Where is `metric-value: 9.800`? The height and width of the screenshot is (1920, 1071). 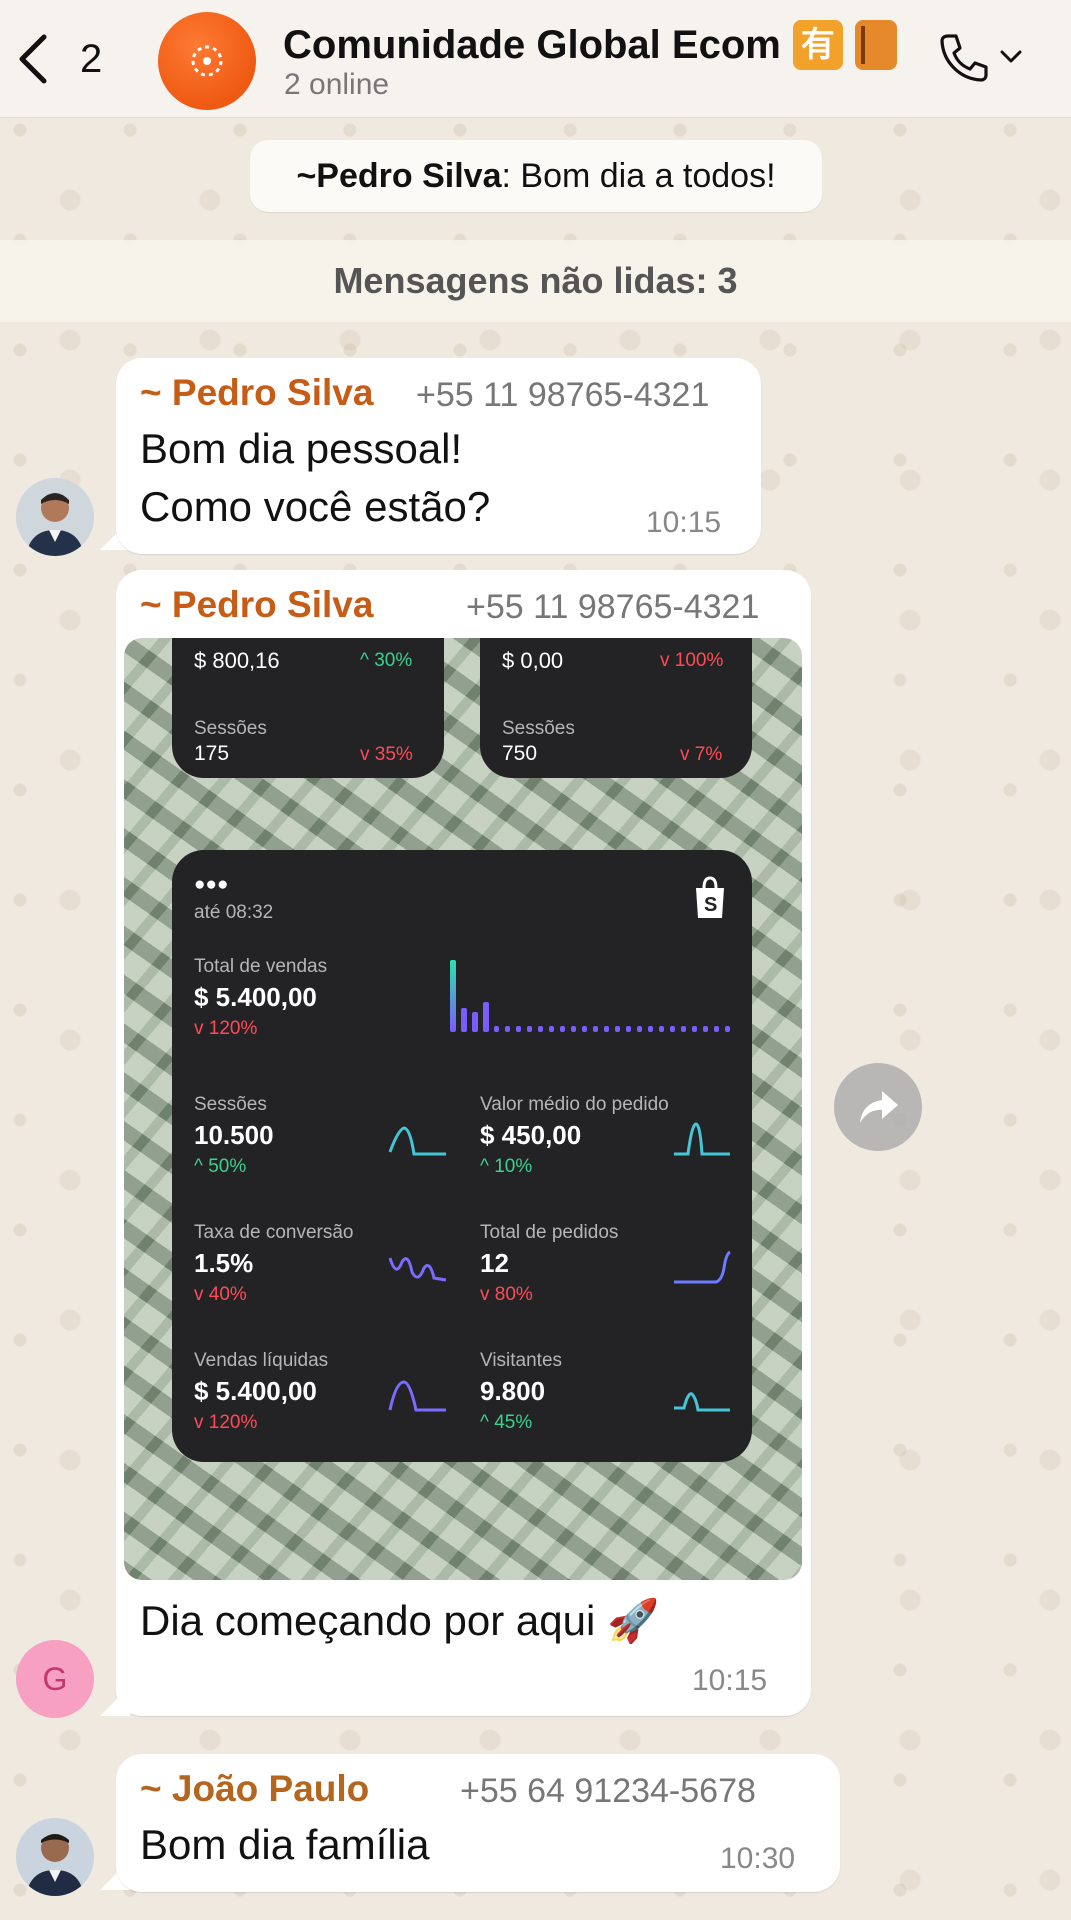 metric-value: 9.800 is located at coordinates (513, 1391).